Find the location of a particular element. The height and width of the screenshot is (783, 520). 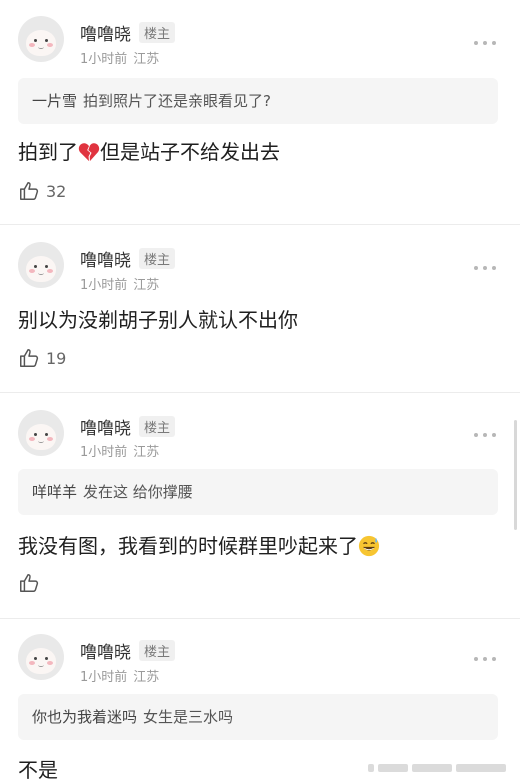

quoted-author: 你也为我着迷吗 is located at coordinates (85, 717).